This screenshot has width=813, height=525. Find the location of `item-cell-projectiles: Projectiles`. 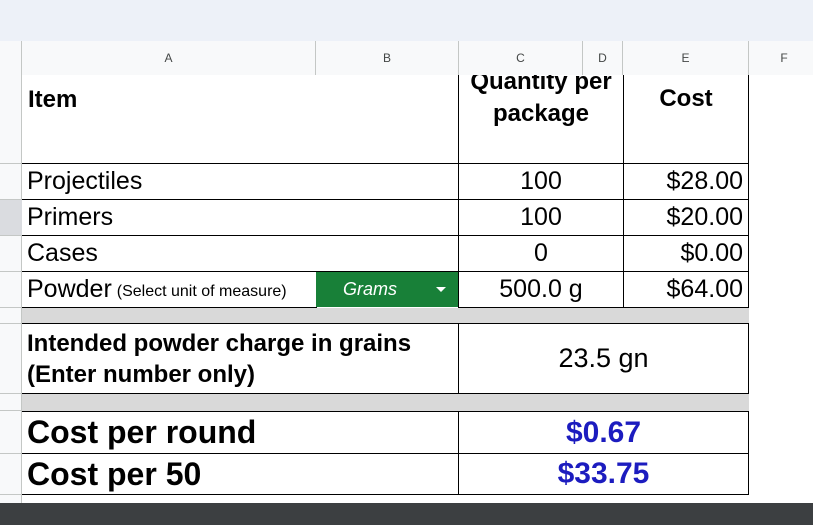

item-cell-projectiles: Projectiles is located at coordinates (240, 181).